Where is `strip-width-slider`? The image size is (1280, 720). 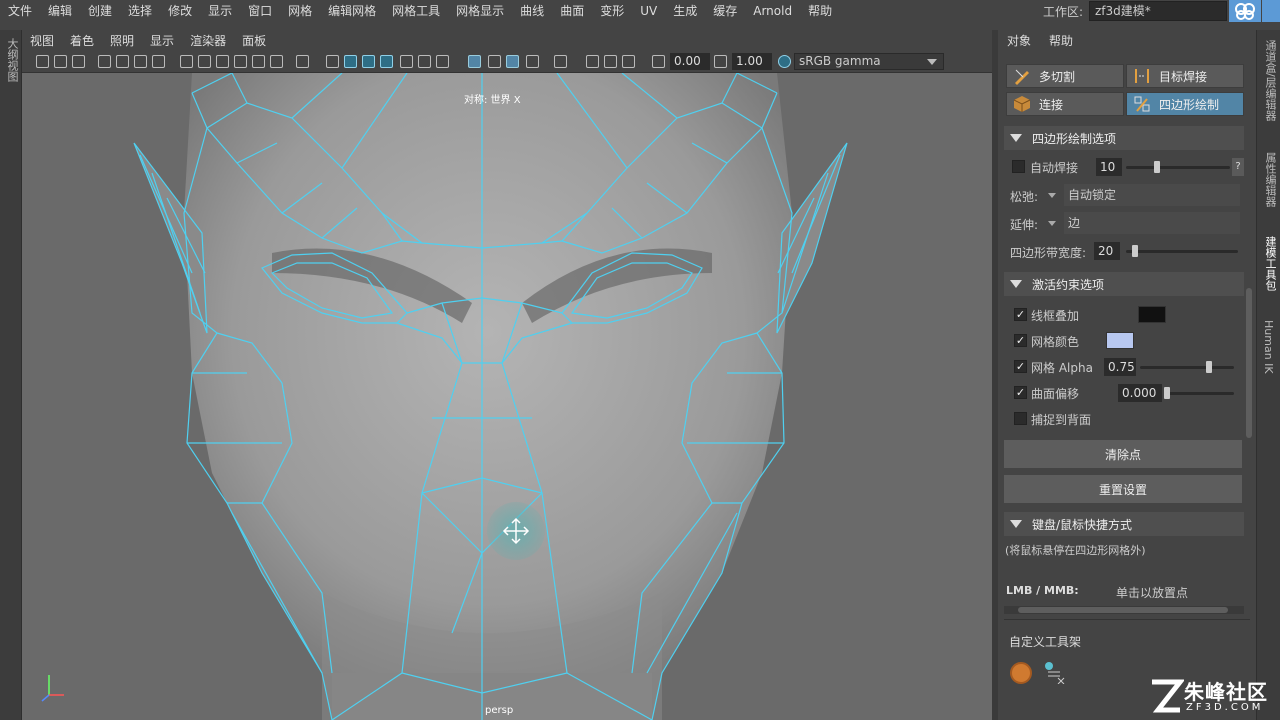 strip-width-slider is located at coordinates (1182, 251).